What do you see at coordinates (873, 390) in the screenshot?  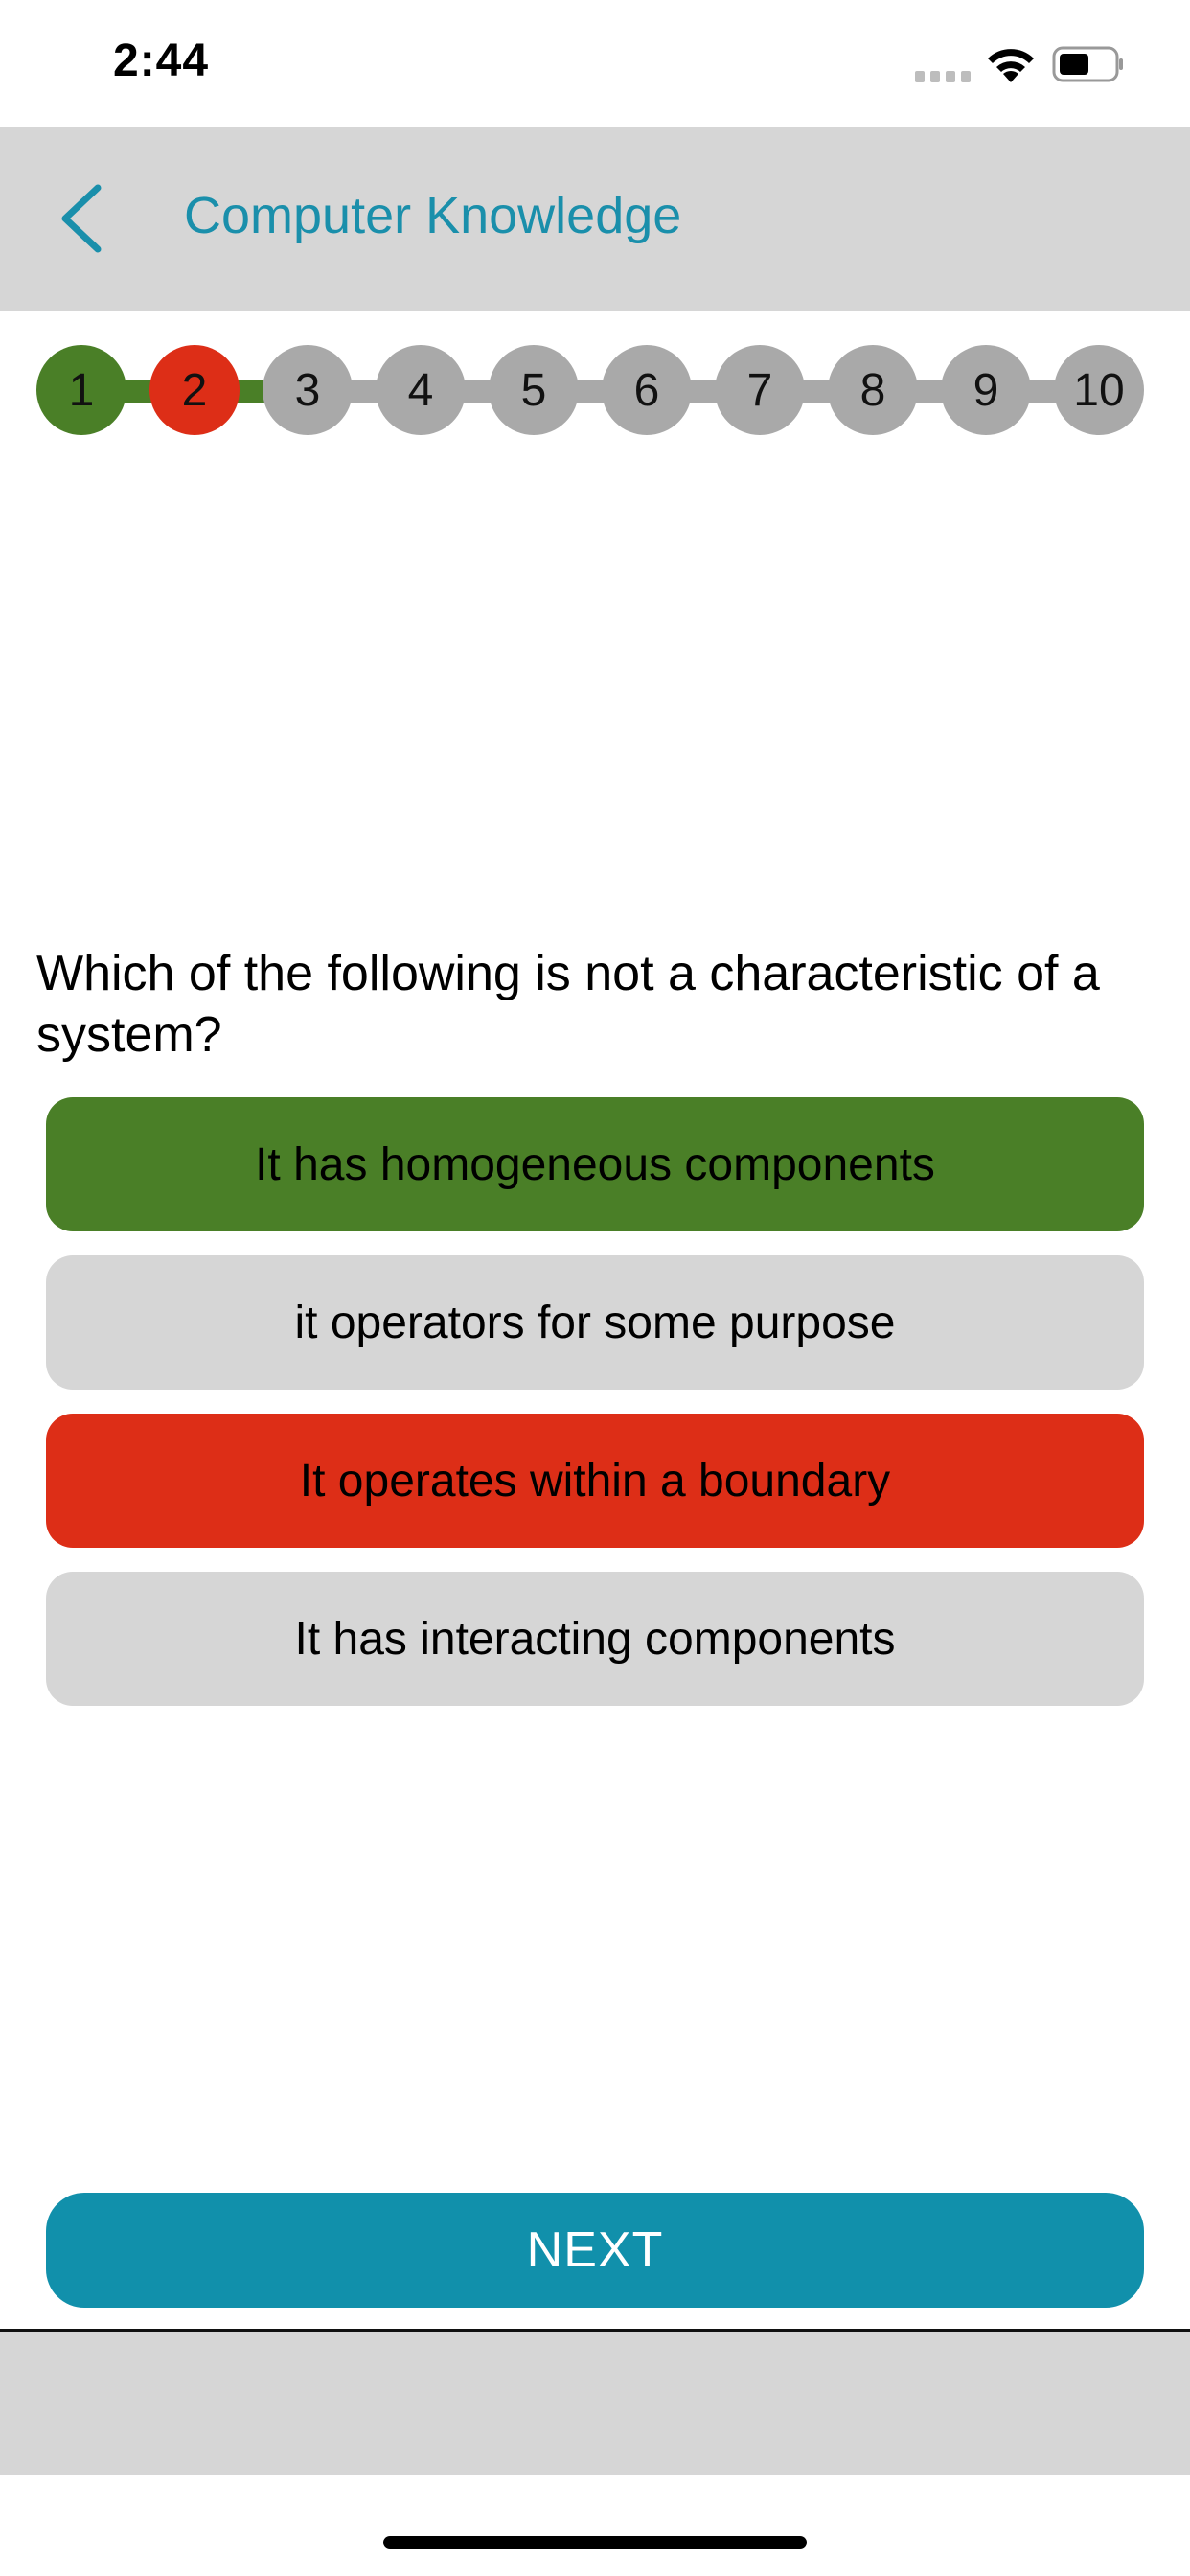 I see `progress-step-8: 8` at bounding box center [873, 390].